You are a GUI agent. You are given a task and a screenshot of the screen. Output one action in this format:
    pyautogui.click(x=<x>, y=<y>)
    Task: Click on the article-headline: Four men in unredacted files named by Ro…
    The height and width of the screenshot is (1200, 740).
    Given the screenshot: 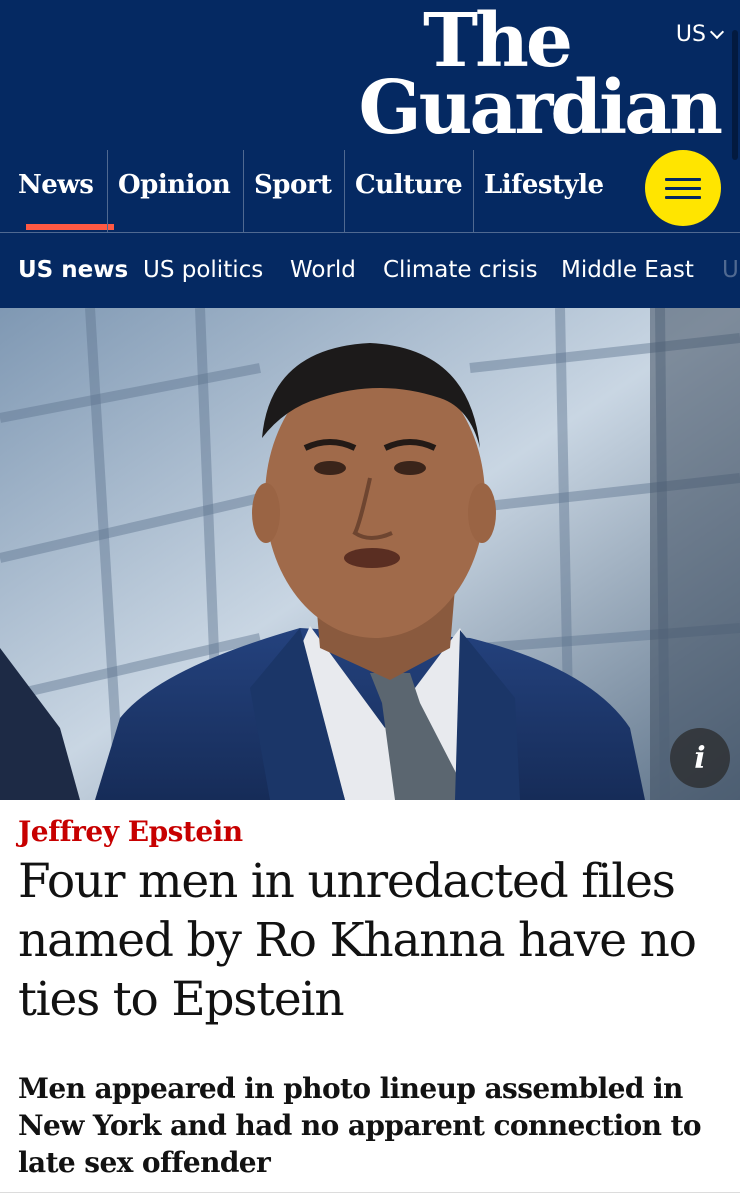 What is the action you would take?
    pyautogui.click(x=357, y=940)
    